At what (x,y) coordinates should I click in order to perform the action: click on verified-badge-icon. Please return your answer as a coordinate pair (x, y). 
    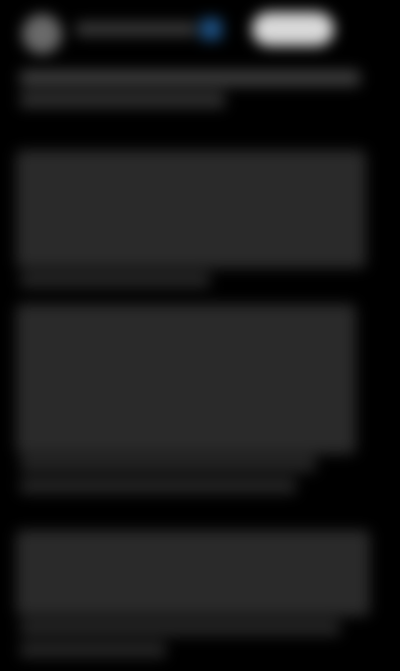
    Looking at the image, I should click on (211, 29).